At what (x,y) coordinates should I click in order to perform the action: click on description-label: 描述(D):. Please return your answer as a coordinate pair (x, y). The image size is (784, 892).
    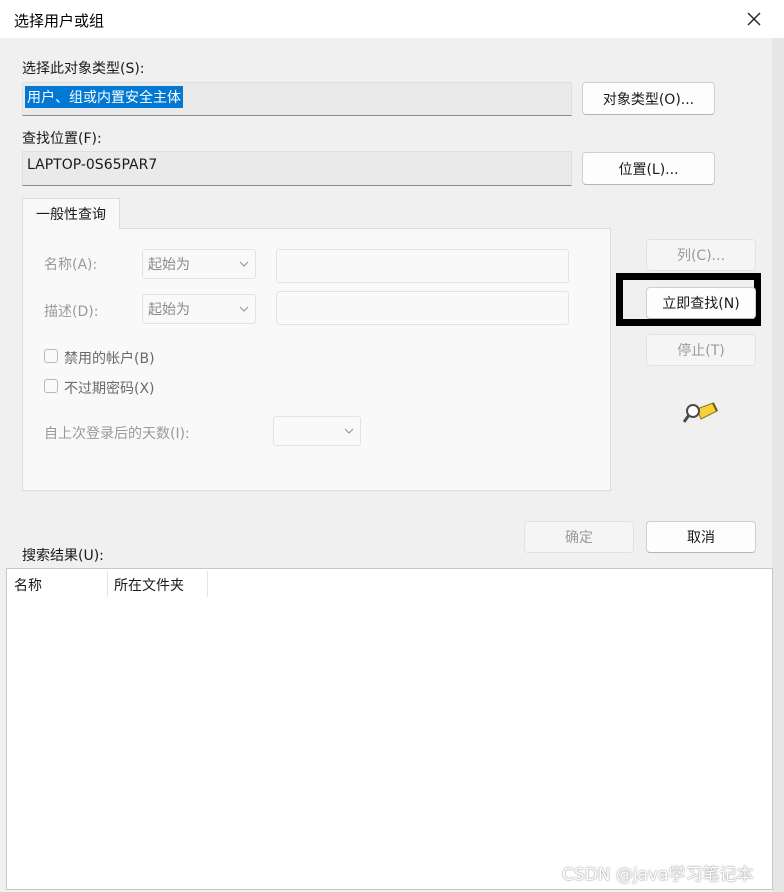
    Looking at the image, I should click on (71, 312).